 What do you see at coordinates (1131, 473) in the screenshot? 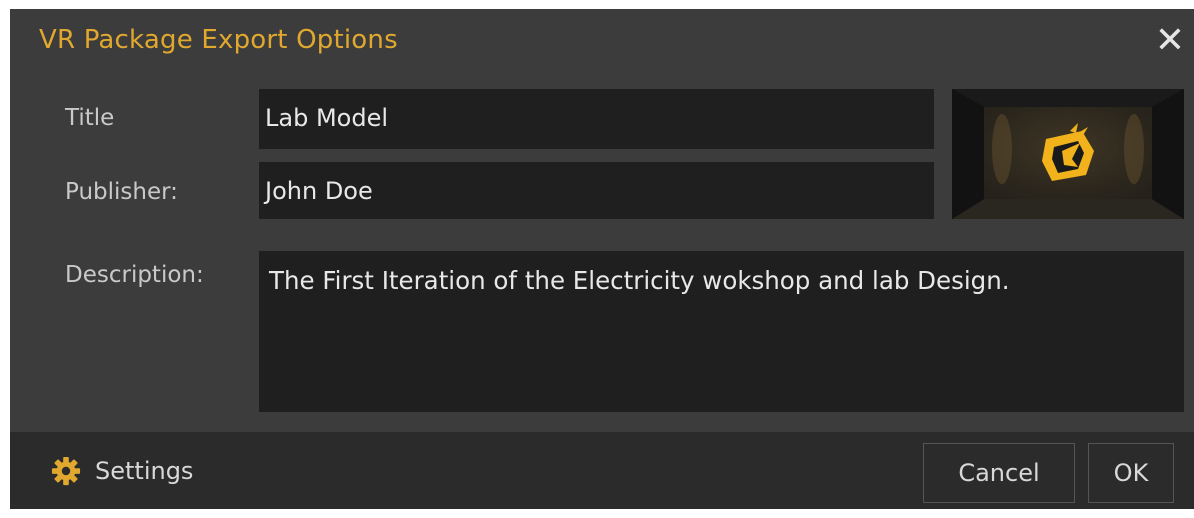
I see `ok-button: OK` at bounding box center [1131, 473].